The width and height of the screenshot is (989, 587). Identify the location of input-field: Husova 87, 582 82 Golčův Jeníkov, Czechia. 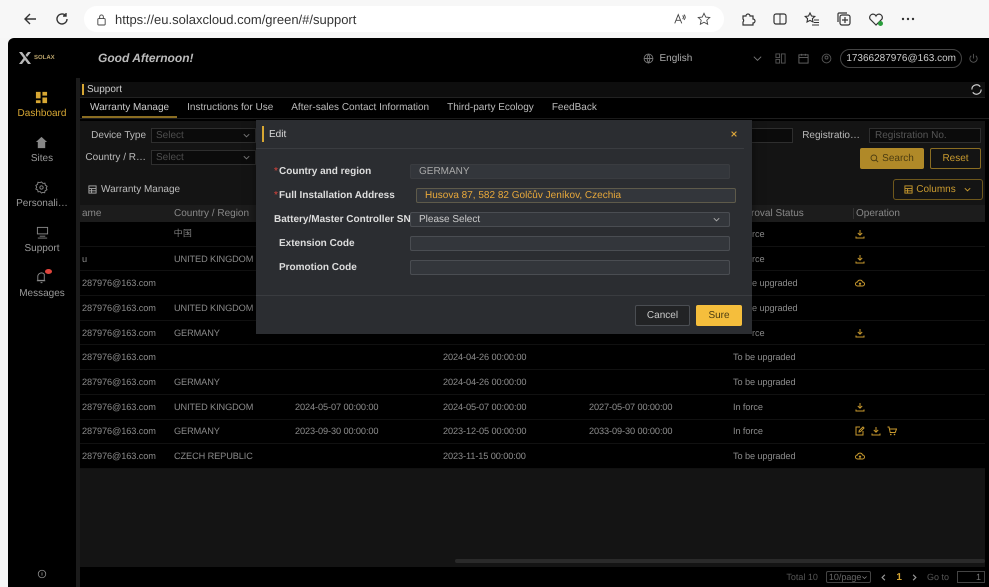
(576, 195).